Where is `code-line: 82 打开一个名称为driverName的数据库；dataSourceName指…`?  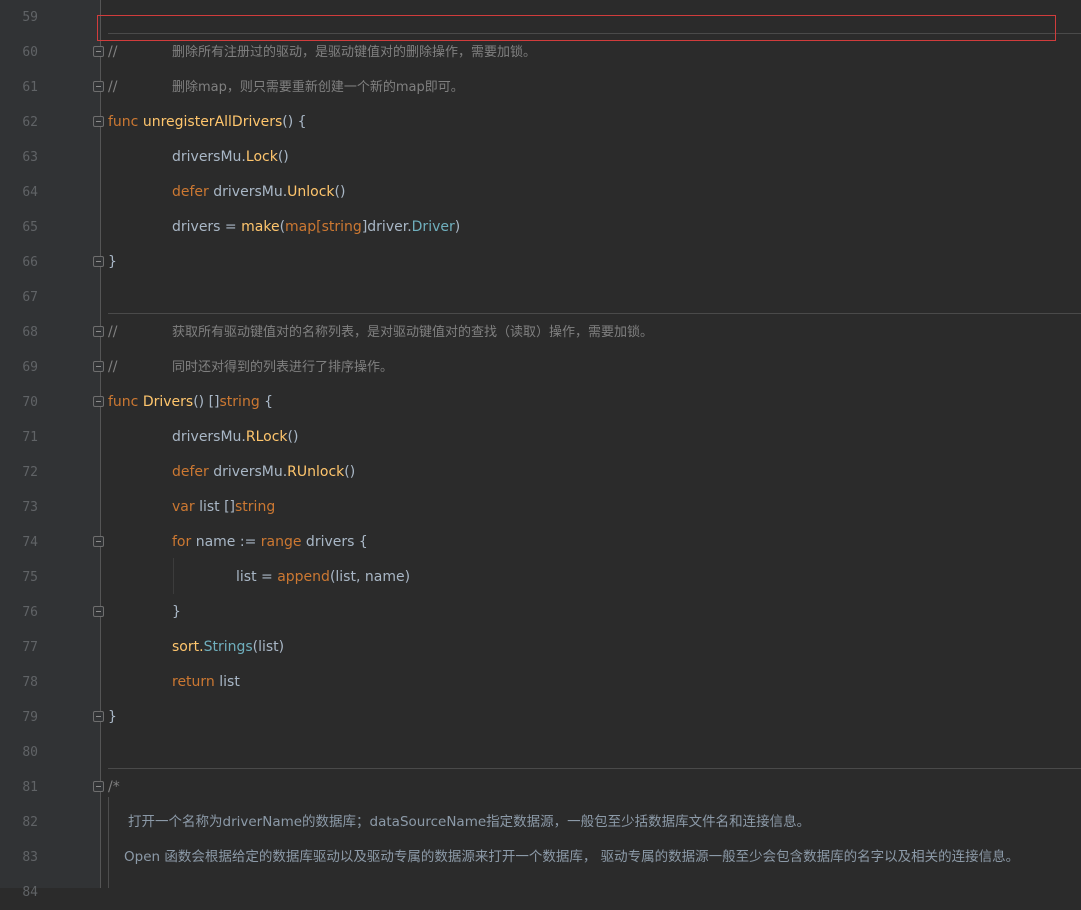 code-line: 82 打开一个名称为driverName的数据库；dataSourceName指… is located at coordinates (540, 822).